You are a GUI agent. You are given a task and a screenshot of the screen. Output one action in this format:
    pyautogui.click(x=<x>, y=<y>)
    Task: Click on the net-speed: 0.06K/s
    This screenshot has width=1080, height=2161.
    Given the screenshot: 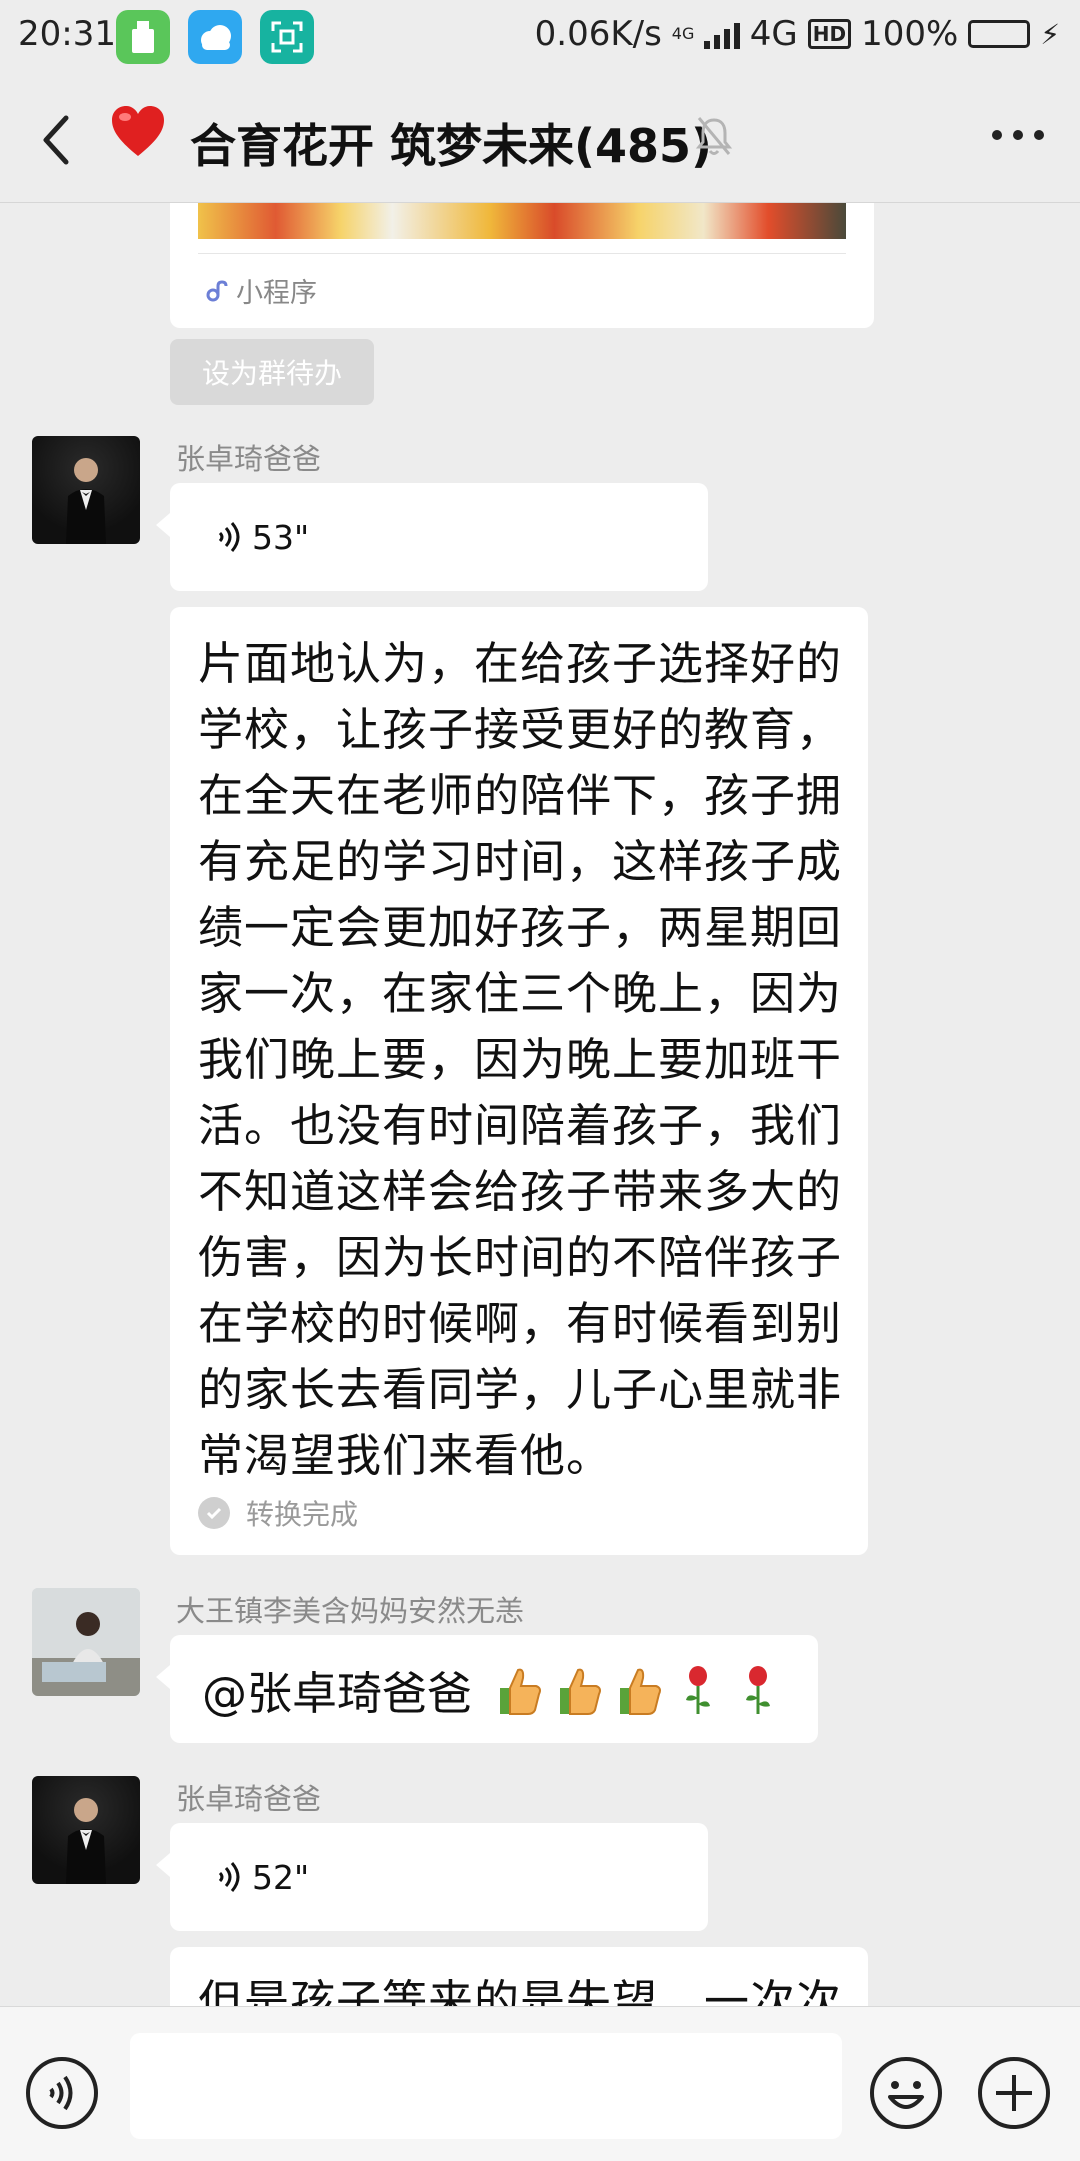 What is the action you would take?
    pyautogui.click(x=598, y=34)
    